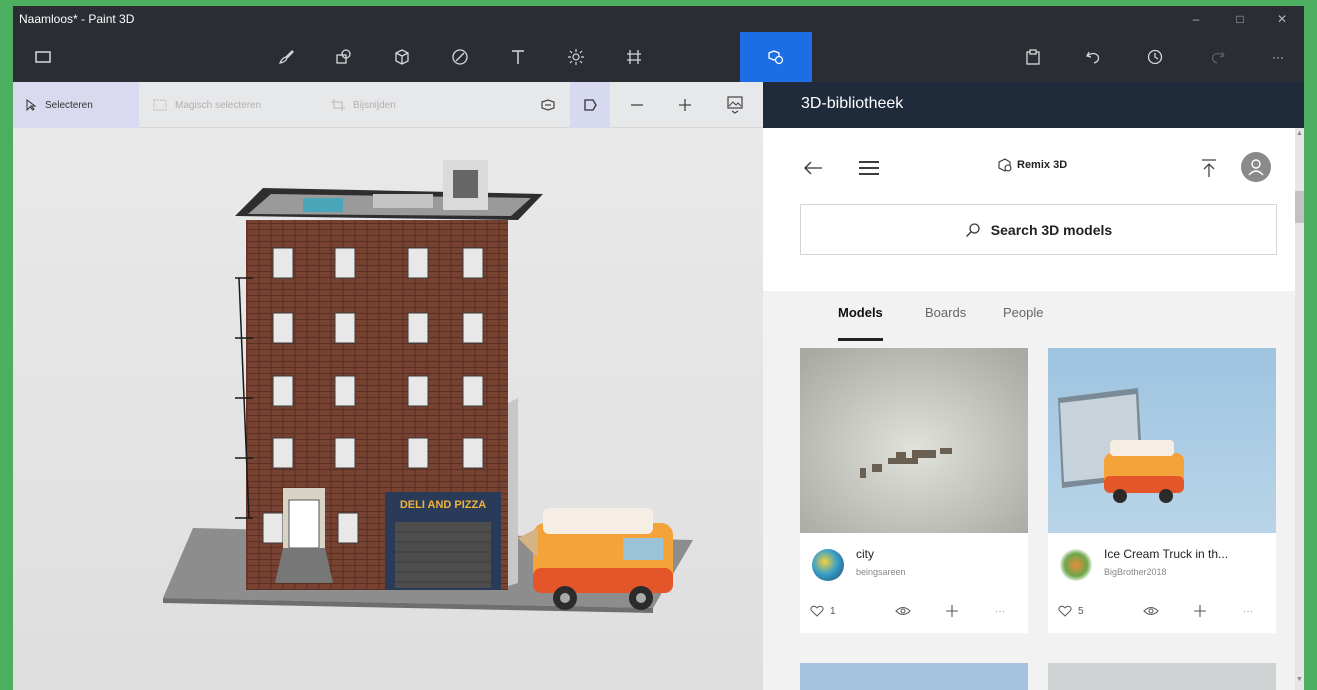  What do you see at coordinates (402, 57) in the screenshot?
I see `3d-shapes-tool` at bounding box center [402, 57].